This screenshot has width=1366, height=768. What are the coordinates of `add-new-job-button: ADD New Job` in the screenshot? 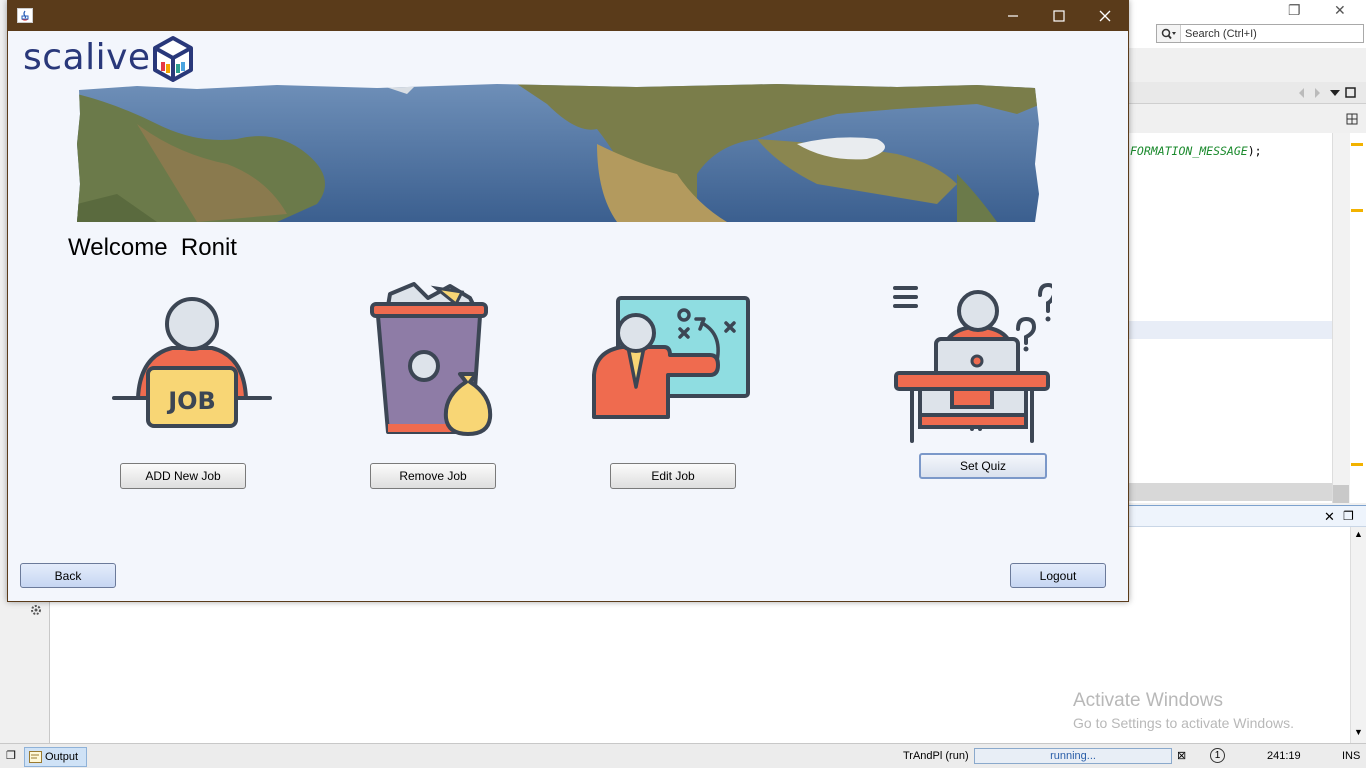 It's located at (183, 476).